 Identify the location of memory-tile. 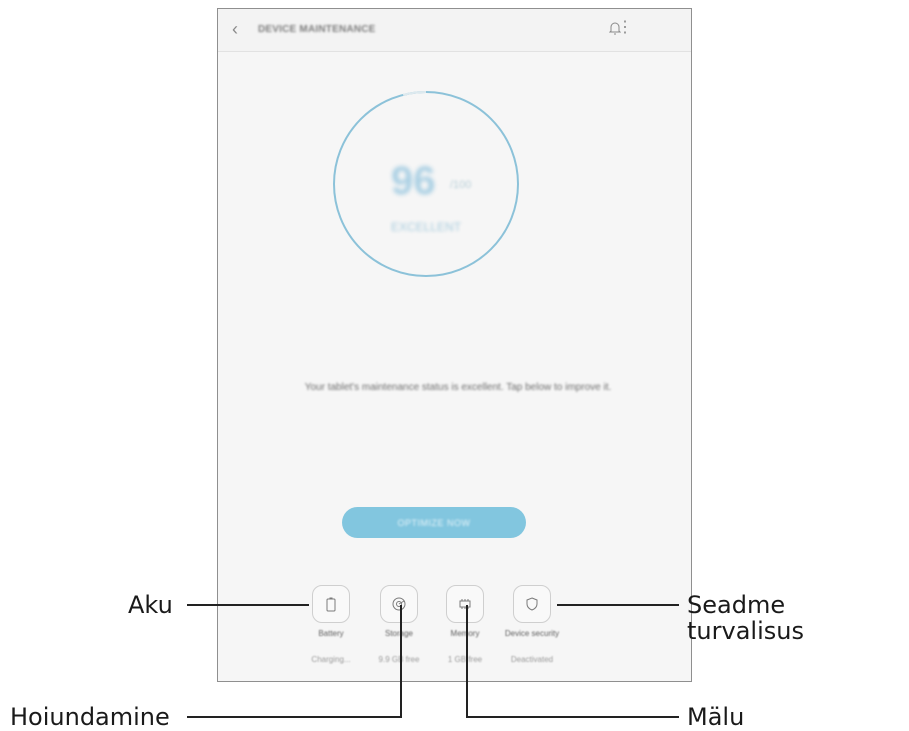
(465, 604).